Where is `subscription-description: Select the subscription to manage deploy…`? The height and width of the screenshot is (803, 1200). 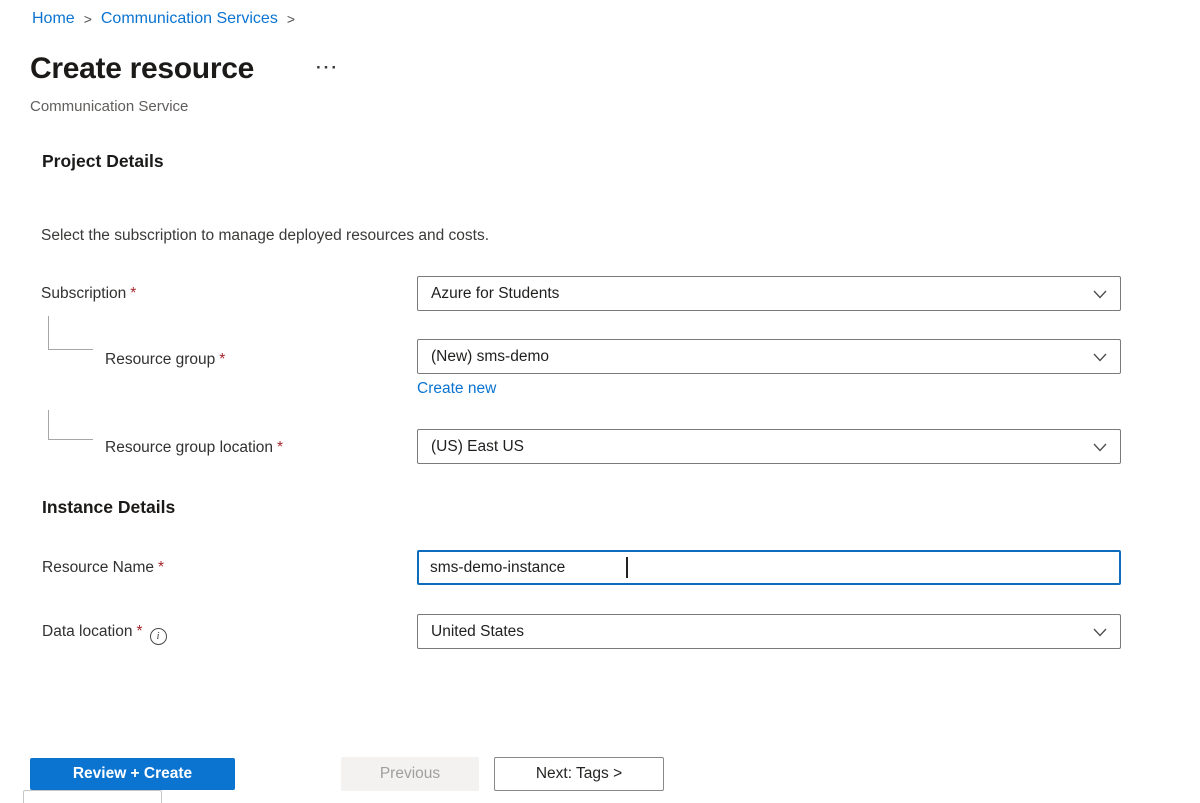 subscription-description: Select the subscription to manage deploy… is located at coordinates (265, 235).